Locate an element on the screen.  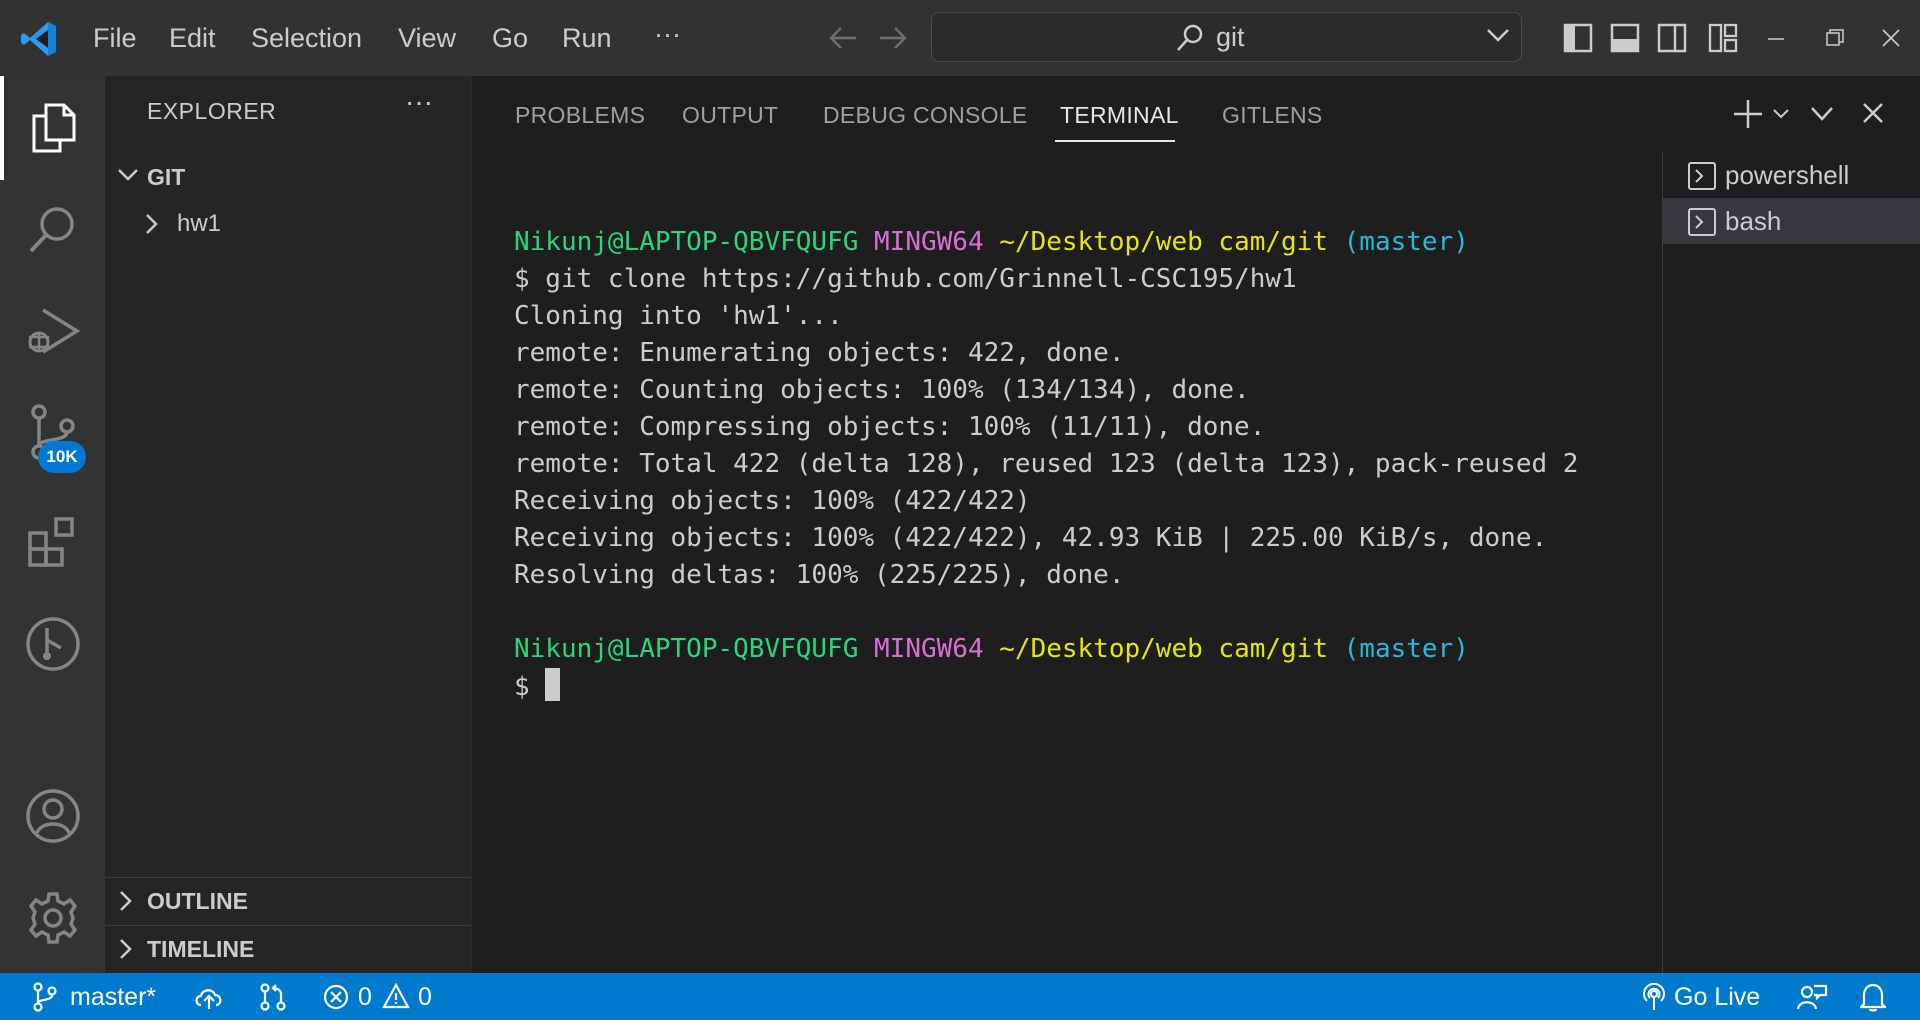
menu-edit: Edit is located at coordinates (192, 38).